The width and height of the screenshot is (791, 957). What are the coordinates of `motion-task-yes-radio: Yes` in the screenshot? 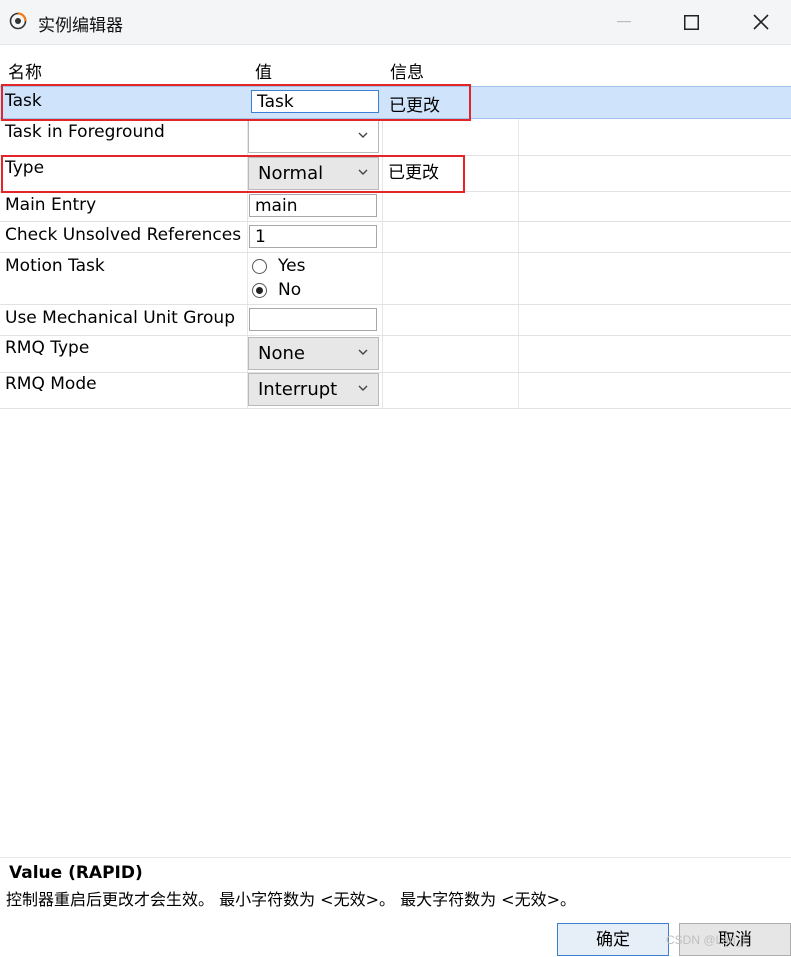 It's located at (278, 266).